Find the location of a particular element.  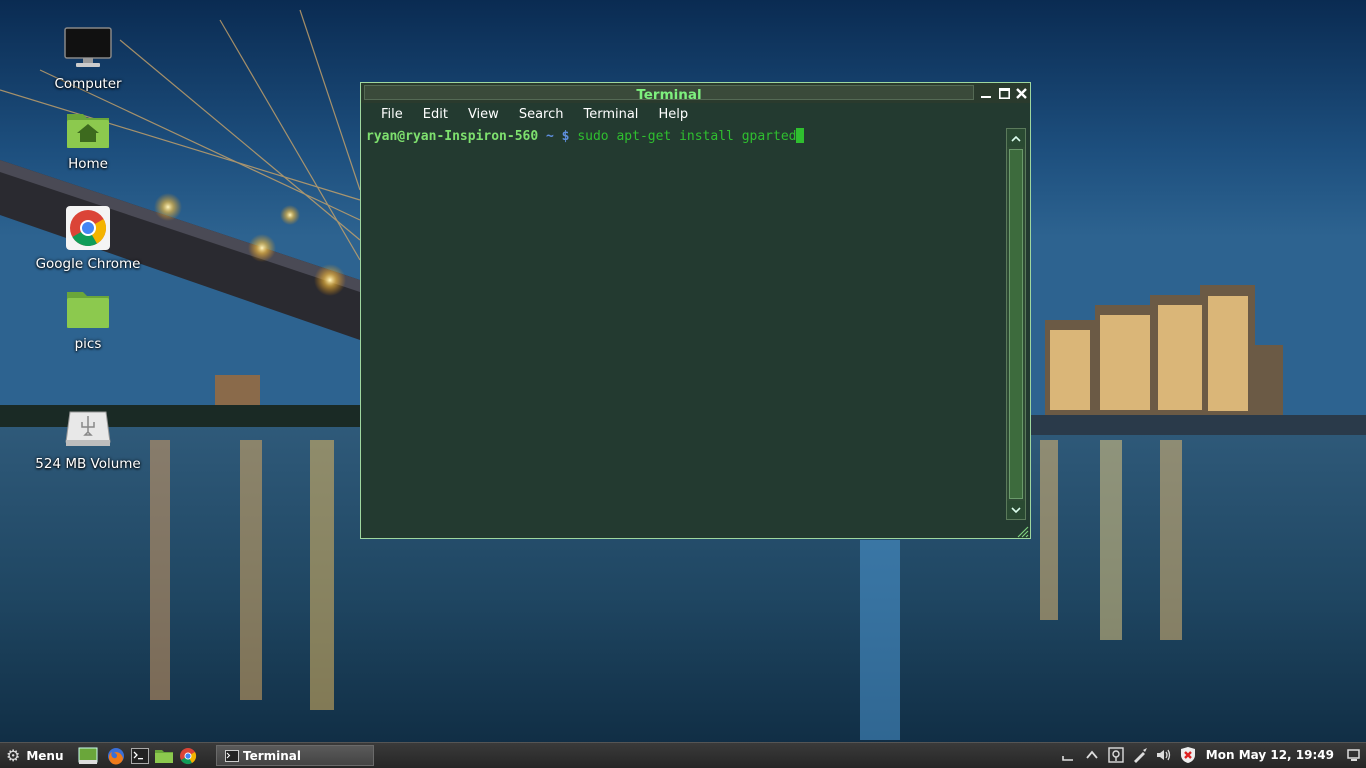

desktop-icon-label: Google Chrome is located at coordinates (88, 264).